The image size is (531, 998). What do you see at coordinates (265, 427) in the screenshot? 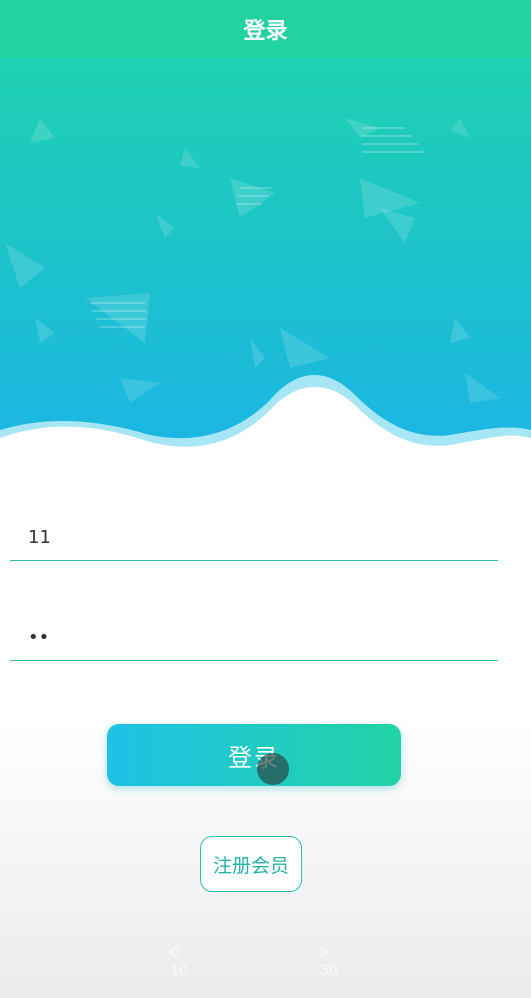
I see `wave-divider` at bounding box center [265, 427].